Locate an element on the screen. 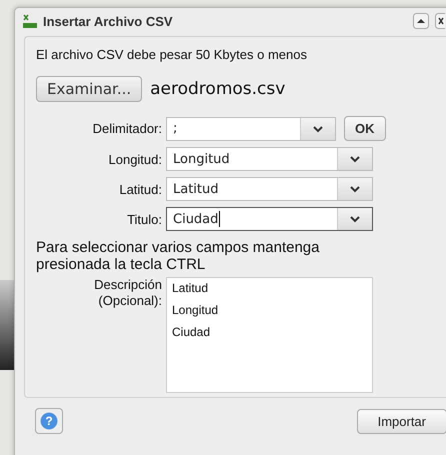  column-dropdown: Ciudad is located at coordinates (269, 219).